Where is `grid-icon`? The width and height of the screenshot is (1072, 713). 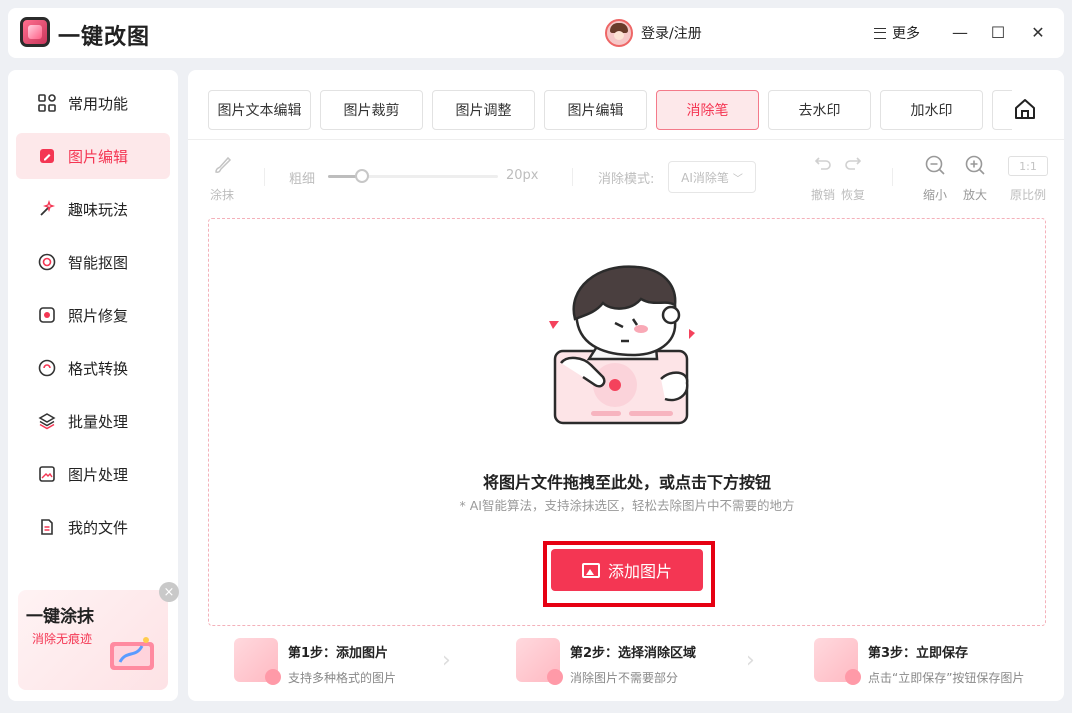 grid-icon is located at coordinates (47, 103).